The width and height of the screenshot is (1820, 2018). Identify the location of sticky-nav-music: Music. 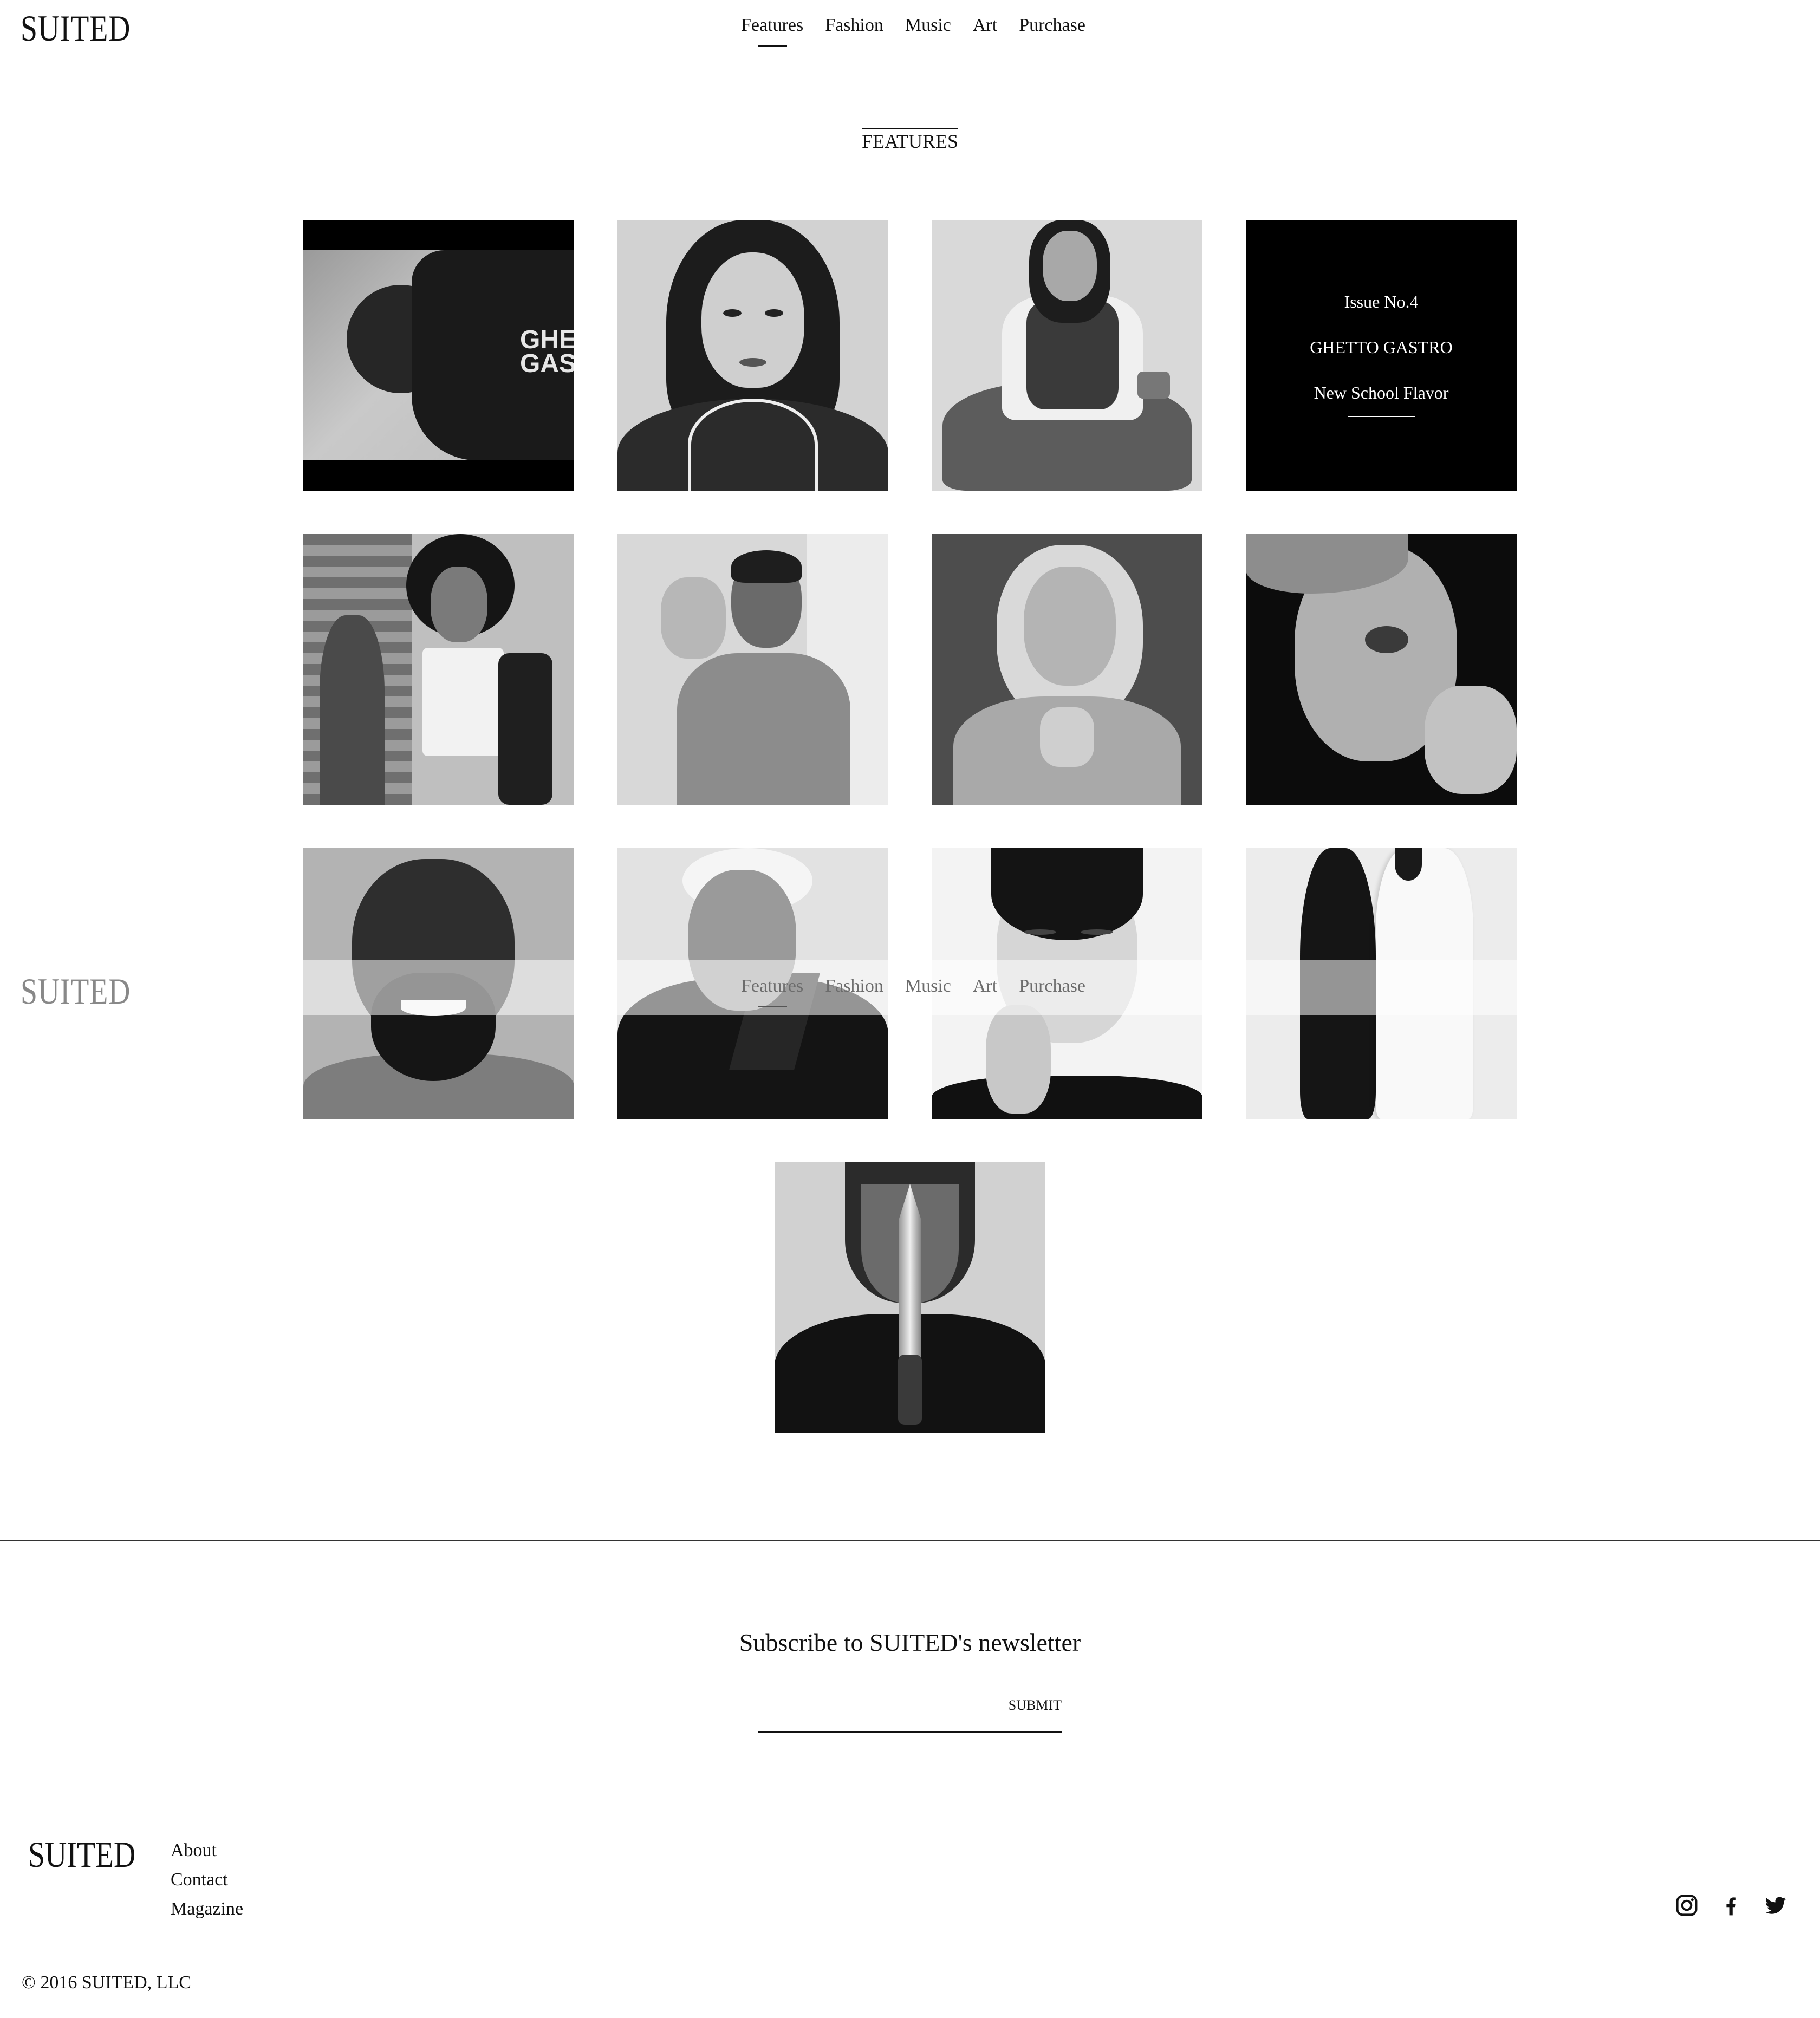
(928, 986).